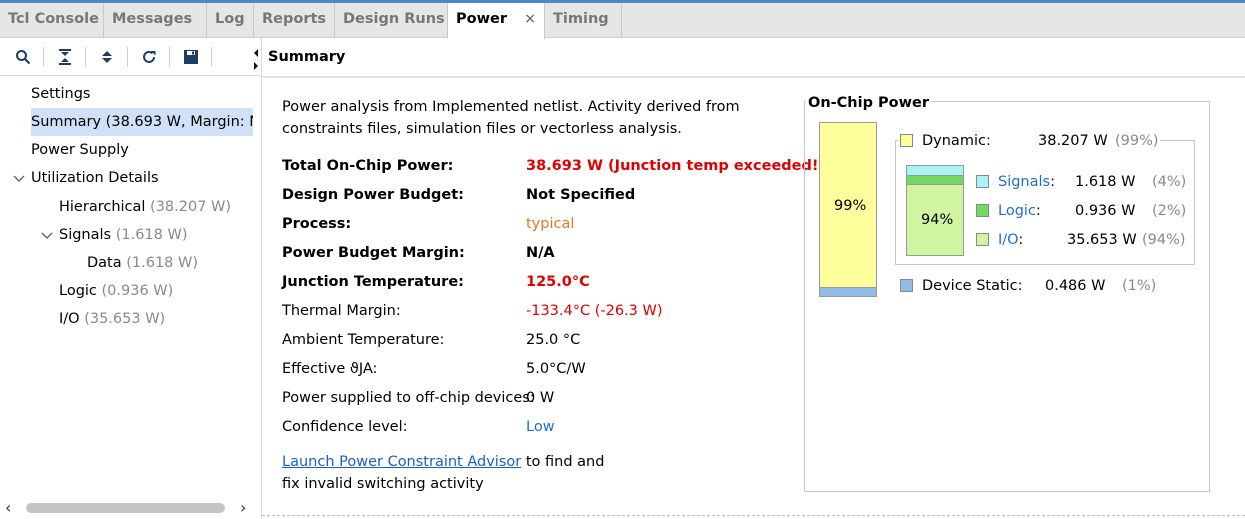  Describe the element at coordinates (104, 263) in the screenshot. I see `tree-item-label: Data` at that location.